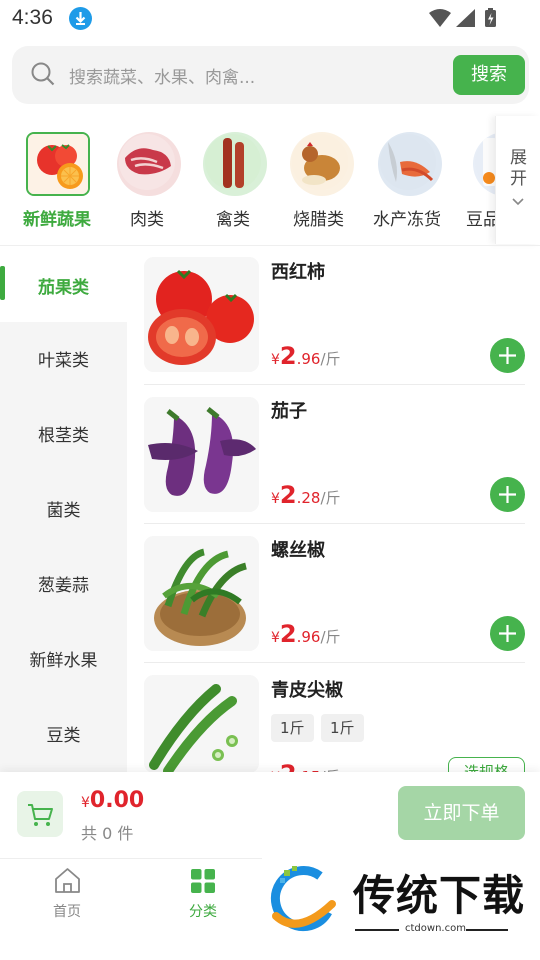 The height and width of the screenshot is (960, 540). I want to click on download-icon, so click(80, 18).